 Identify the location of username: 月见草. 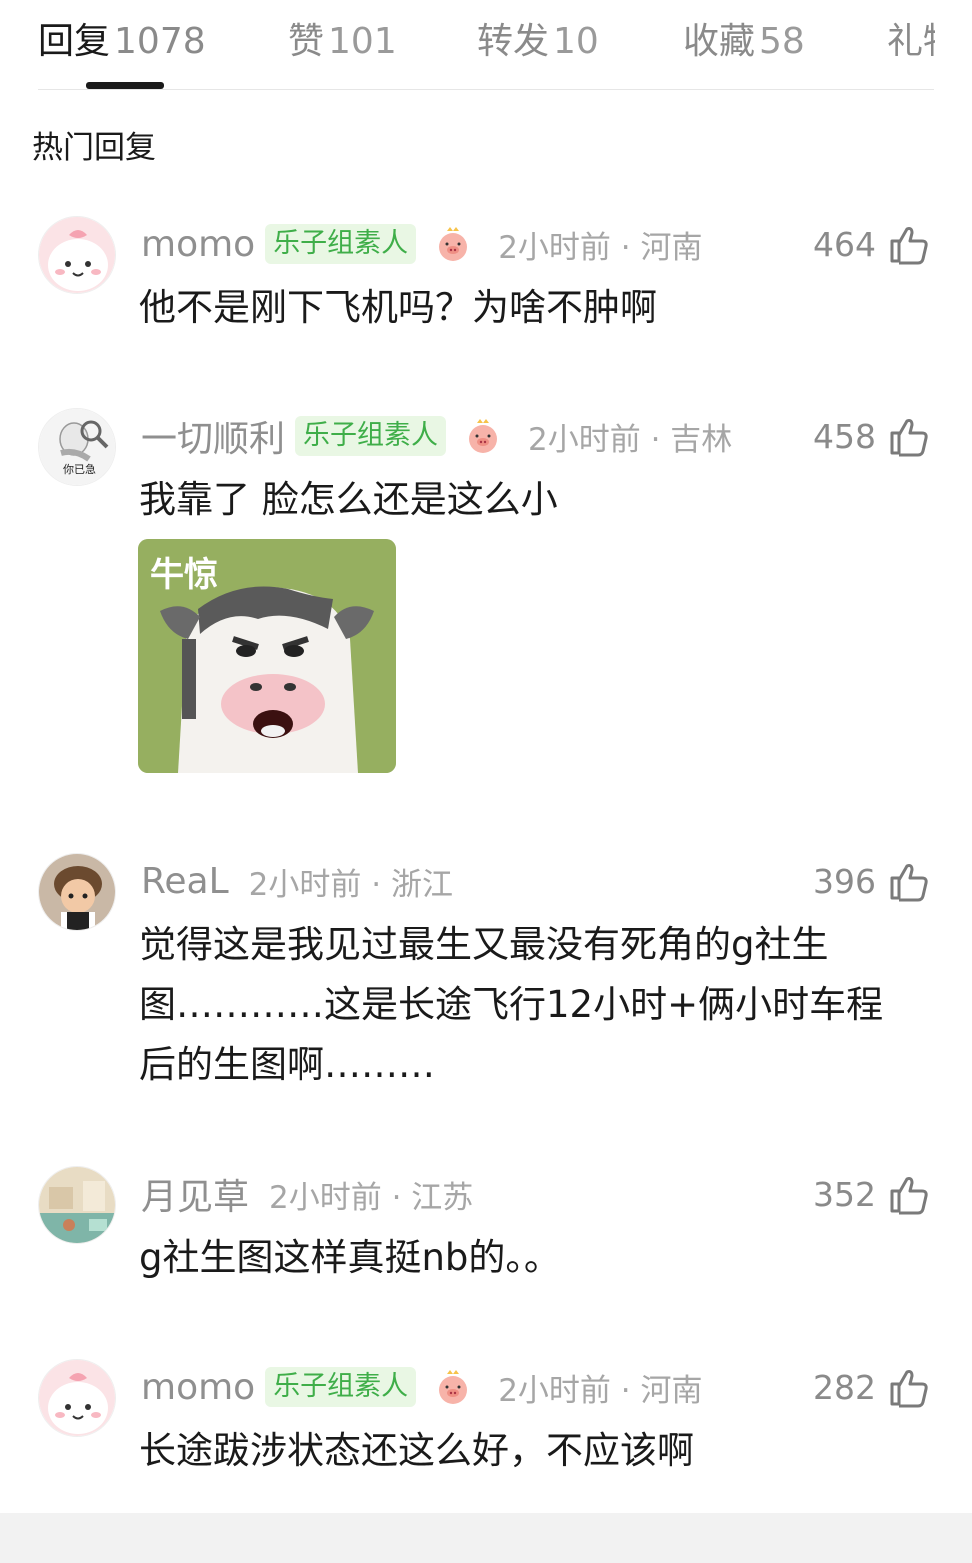
(195, 1194).